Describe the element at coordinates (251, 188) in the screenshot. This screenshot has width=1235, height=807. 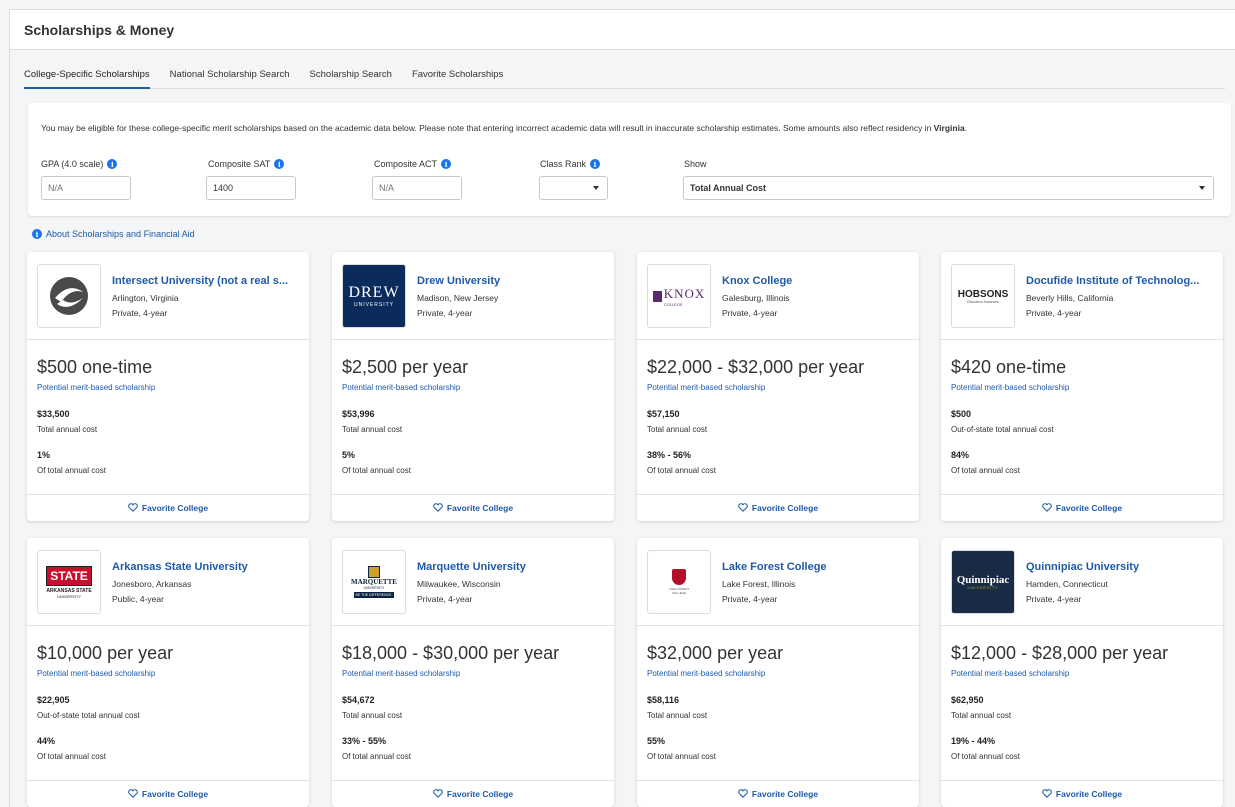
I see `sat-input` at that location.